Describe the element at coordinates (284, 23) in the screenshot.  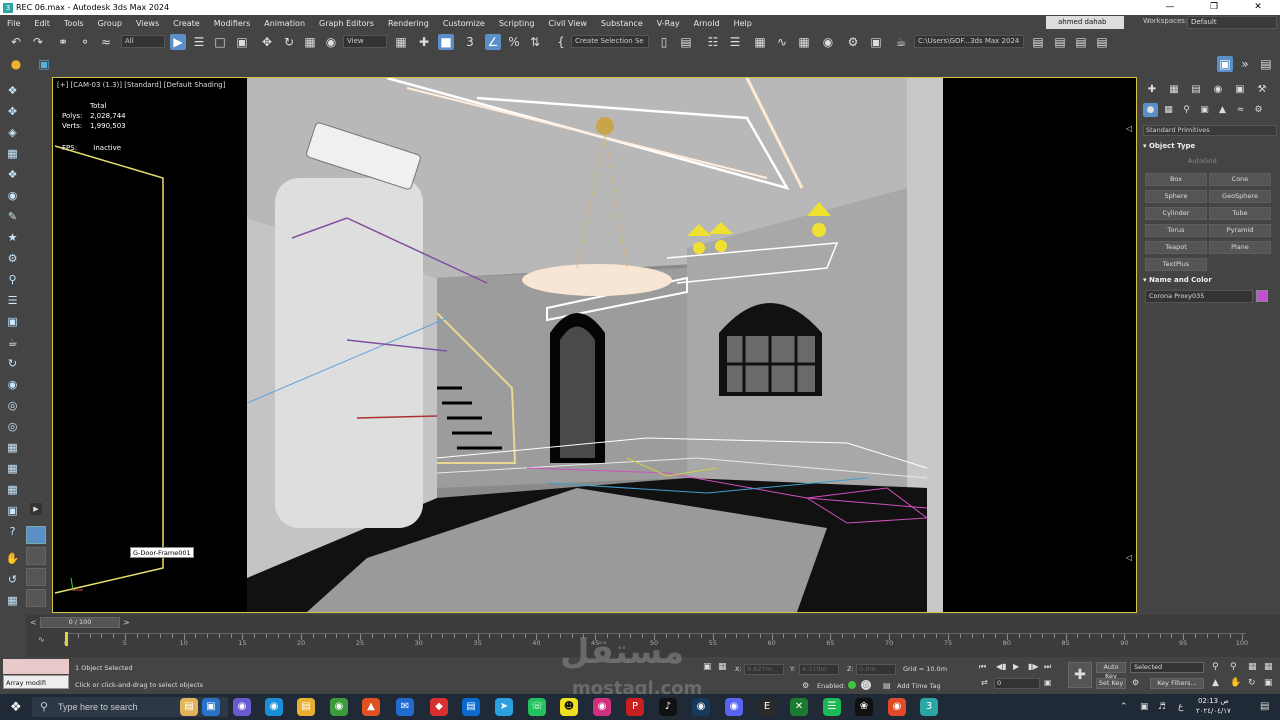
I see `menu-animation: Animation` at that location.